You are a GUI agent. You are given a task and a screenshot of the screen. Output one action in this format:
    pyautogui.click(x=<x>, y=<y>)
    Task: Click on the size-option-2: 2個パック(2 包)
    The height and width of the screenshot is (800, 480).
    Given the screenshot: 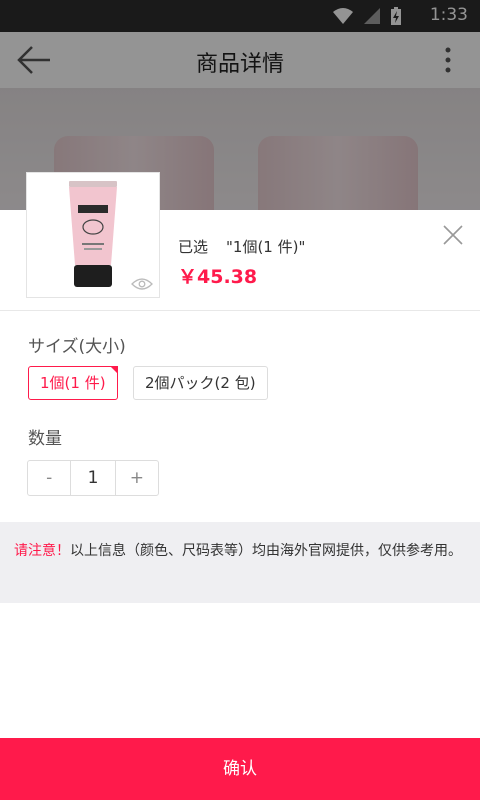 What is the action you would take?
    pyautogui.click(x=200, y=383)
    